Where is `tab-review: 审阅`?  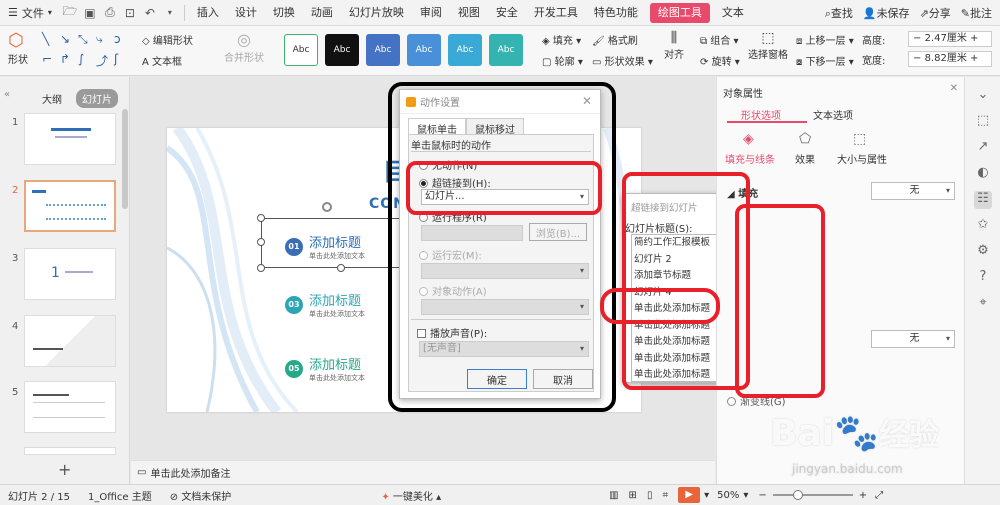
tab-review: 审阅 is located at coordinates (431, 13).